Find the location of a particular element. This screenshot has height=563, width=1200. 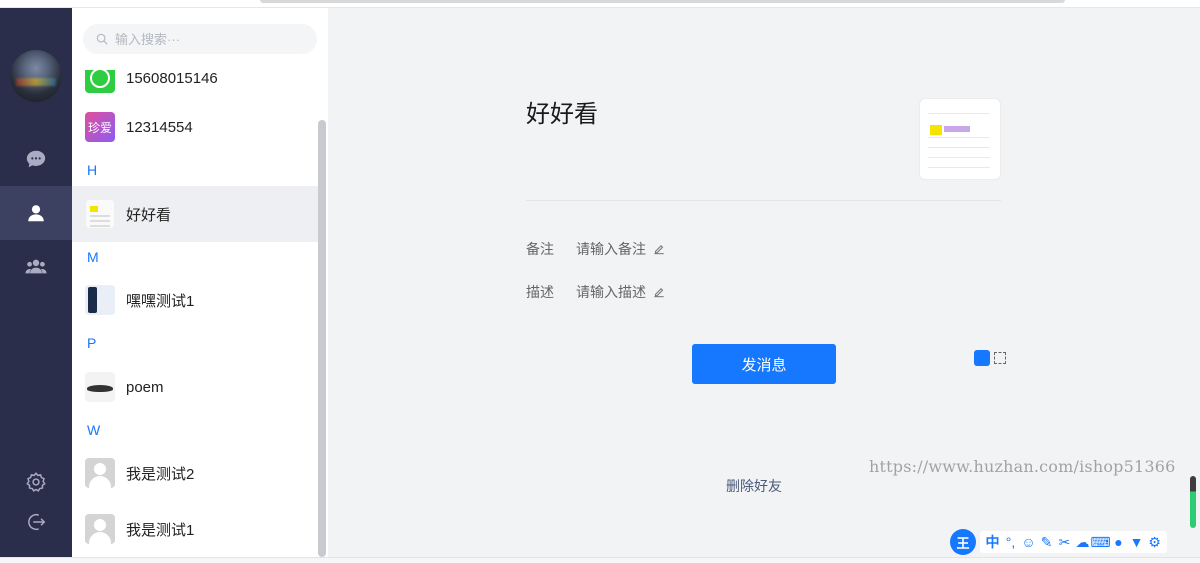

contact-item: 嘿嘿测试1 is located at coordinates (195, 300).